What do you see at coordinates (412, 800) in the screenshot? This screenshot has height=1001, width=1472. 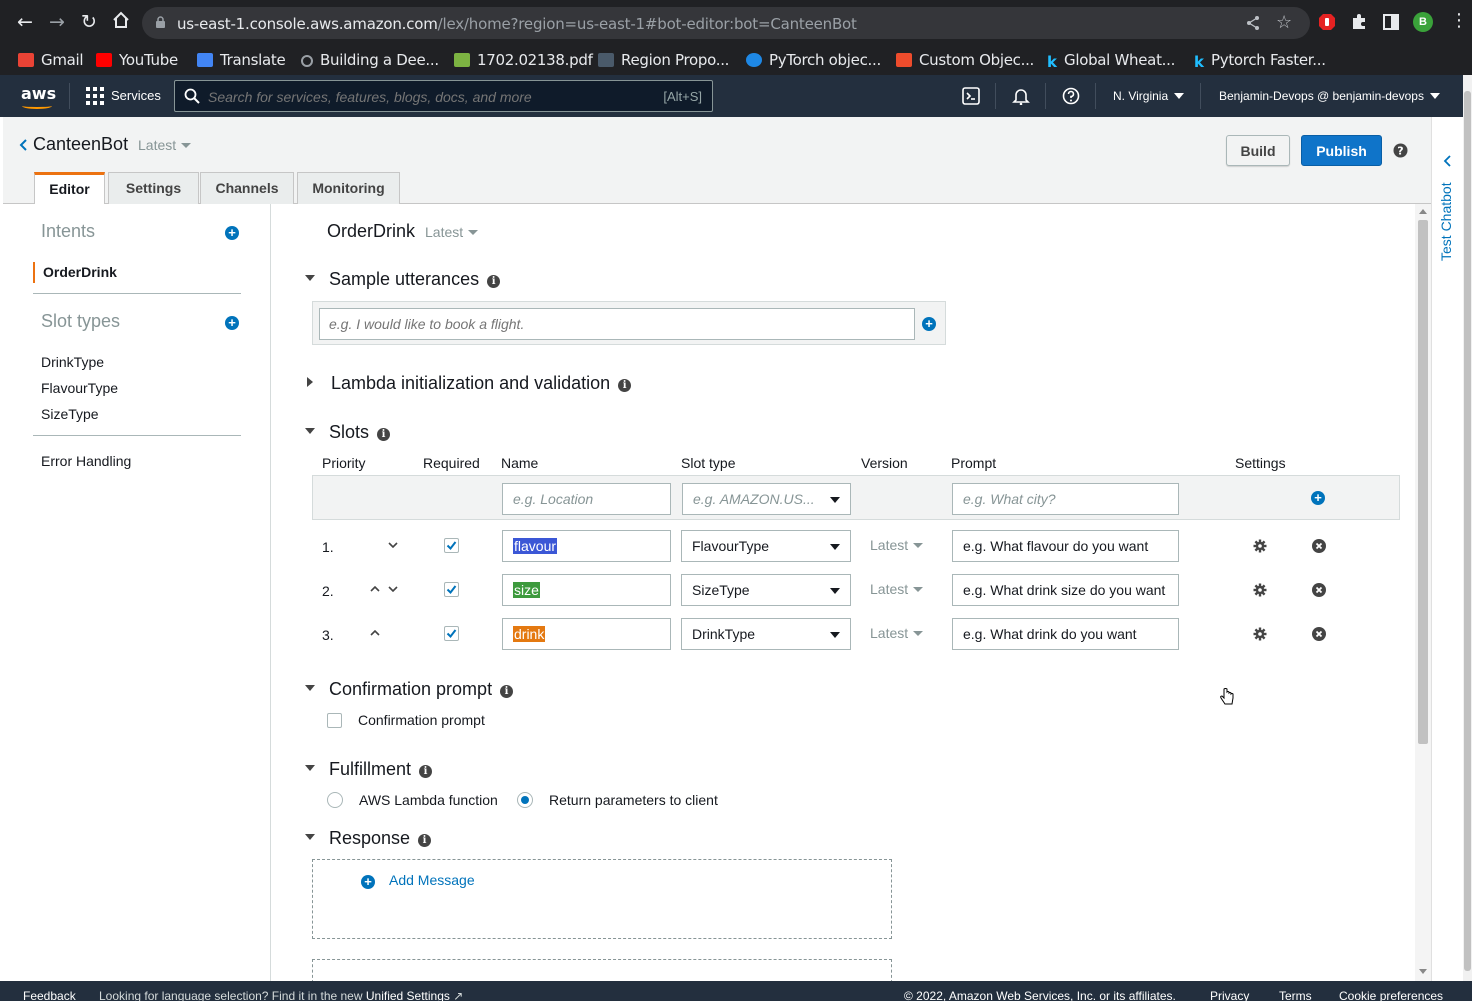 I see `fulfillment-lambda-option: AWS Lambda function` at bounding box center [412, 800].